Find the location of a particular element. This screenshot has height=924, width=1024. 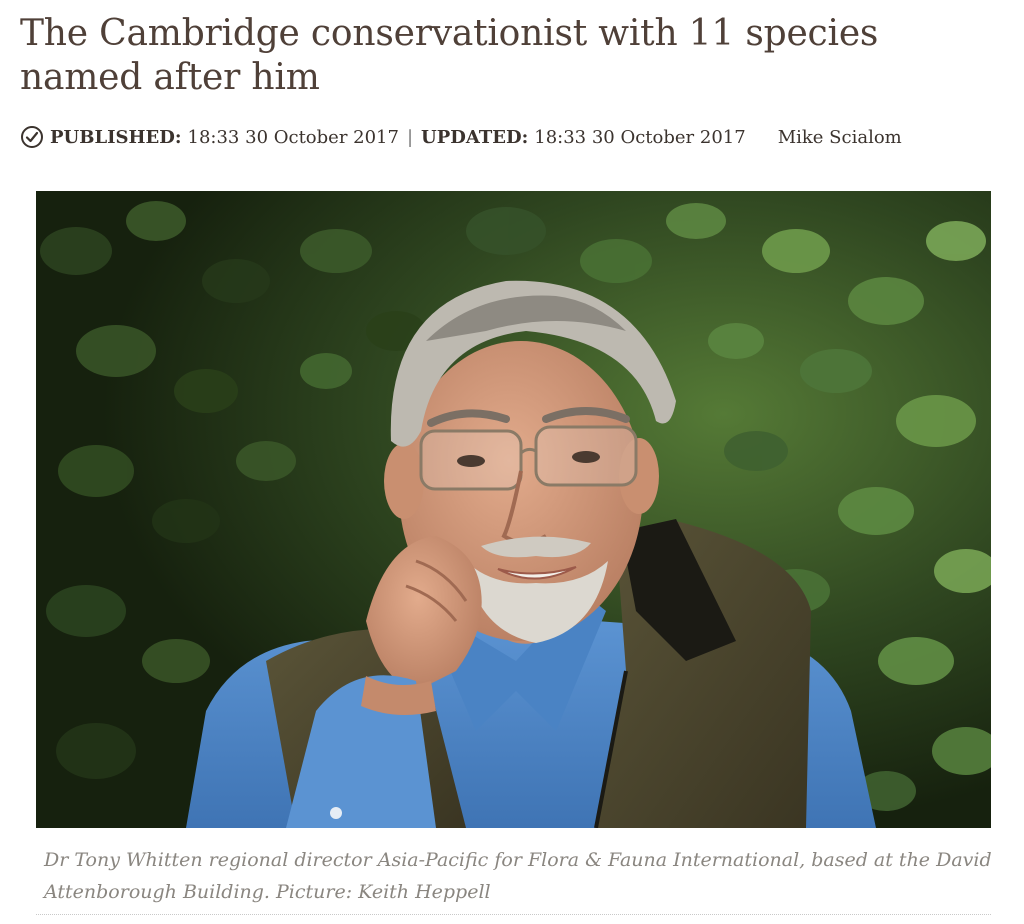

updated-label: UPDATED: is located at coordinates (475, 137).